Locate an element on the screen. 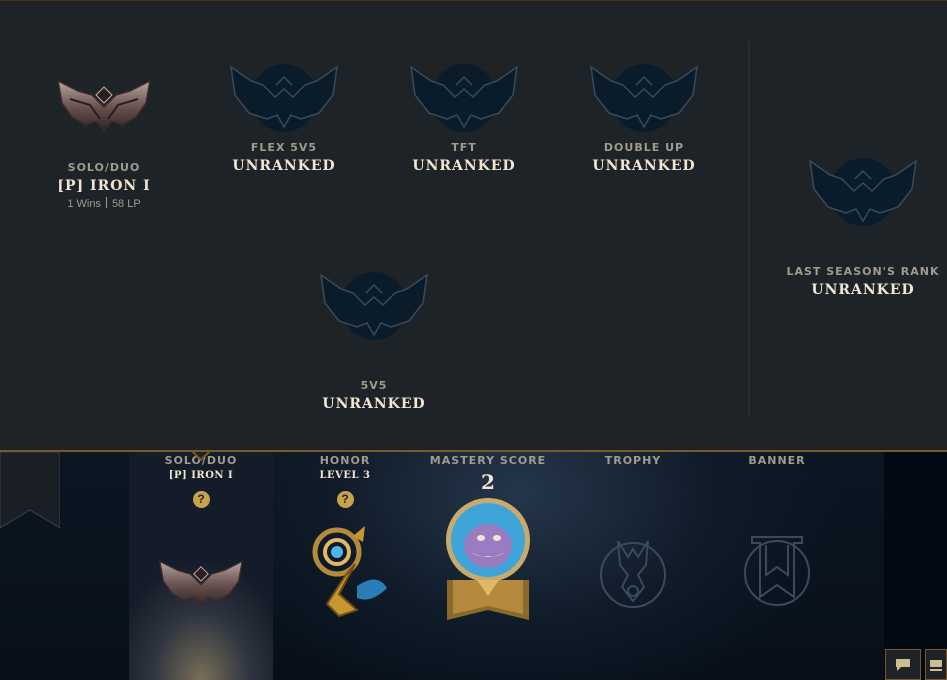 This screenshot has width=947, height=680. queue-label: LAST SEASON'S RANK is located at coordinates (863, 271).